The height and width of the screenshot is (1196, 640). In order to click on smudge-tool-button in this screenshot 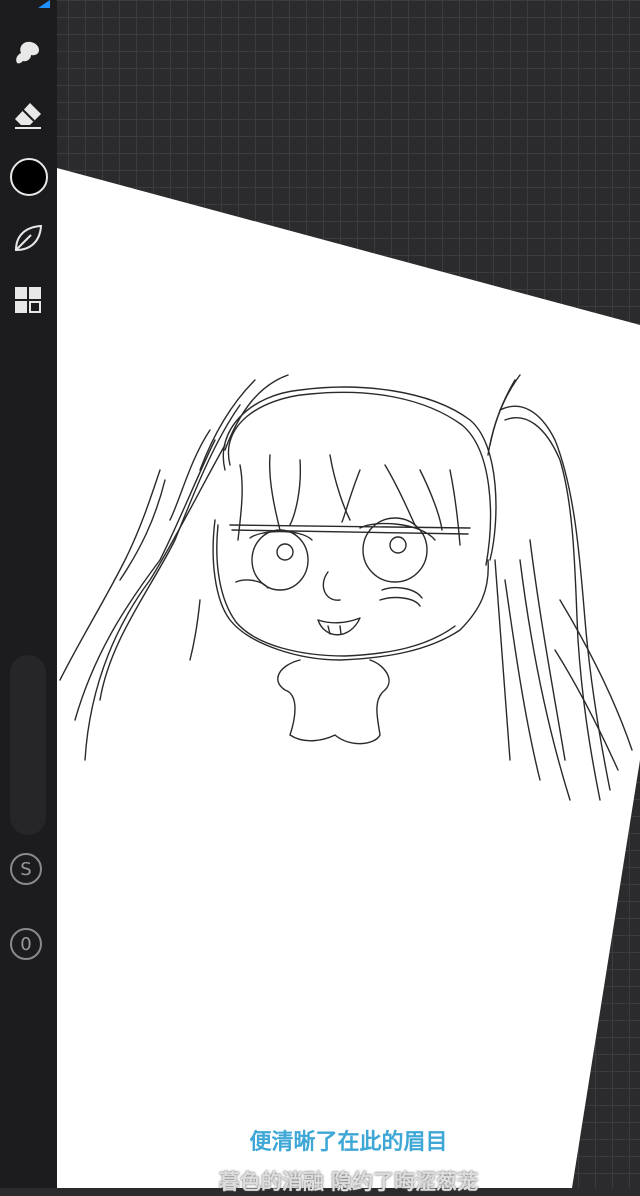, I will do `click(28, 52)`.